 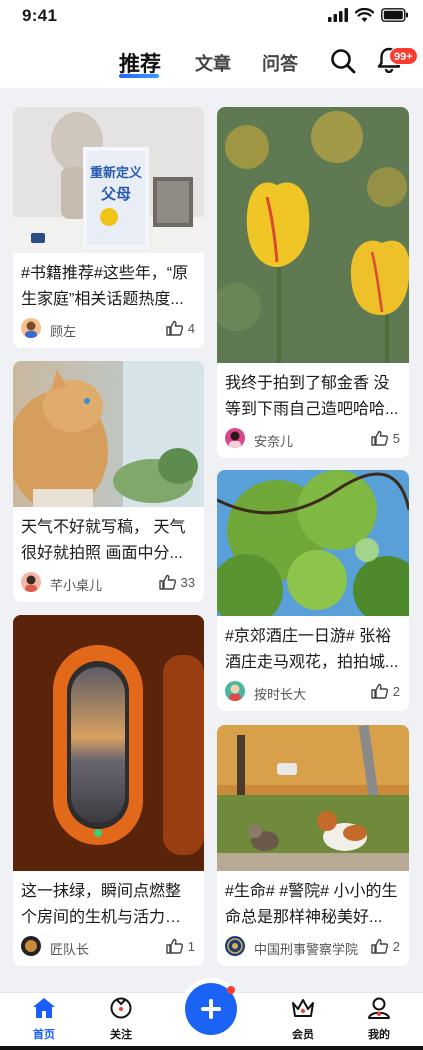 What do you see at coordinates (139, 76) in the screenshot?
I see `active-tab-indicator` at bounding box center [139, 76].